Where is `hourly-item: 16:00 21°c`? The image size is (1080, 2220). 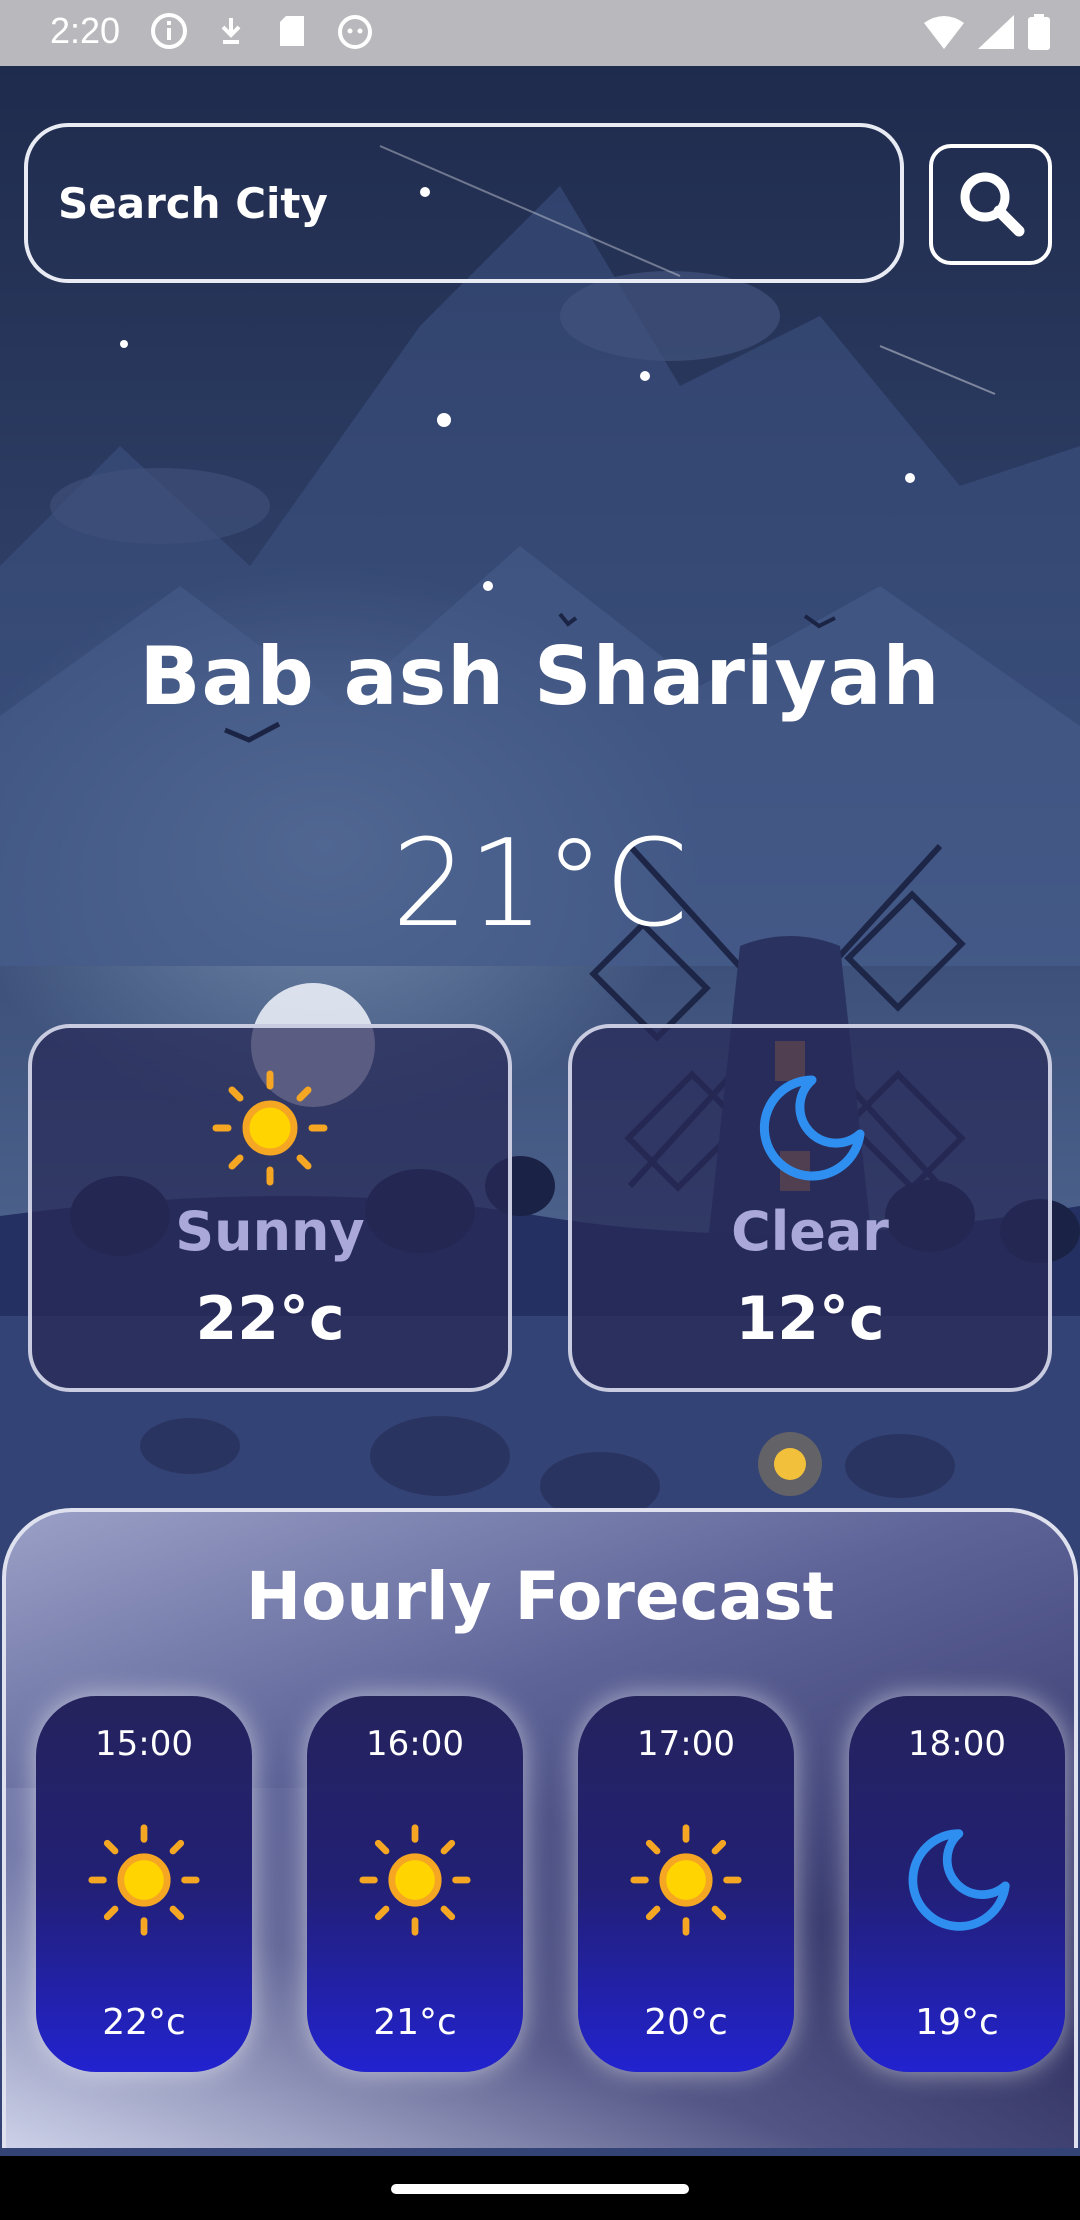
hourly-item: 16:00 21°c is located at coordinates (415, 1884).